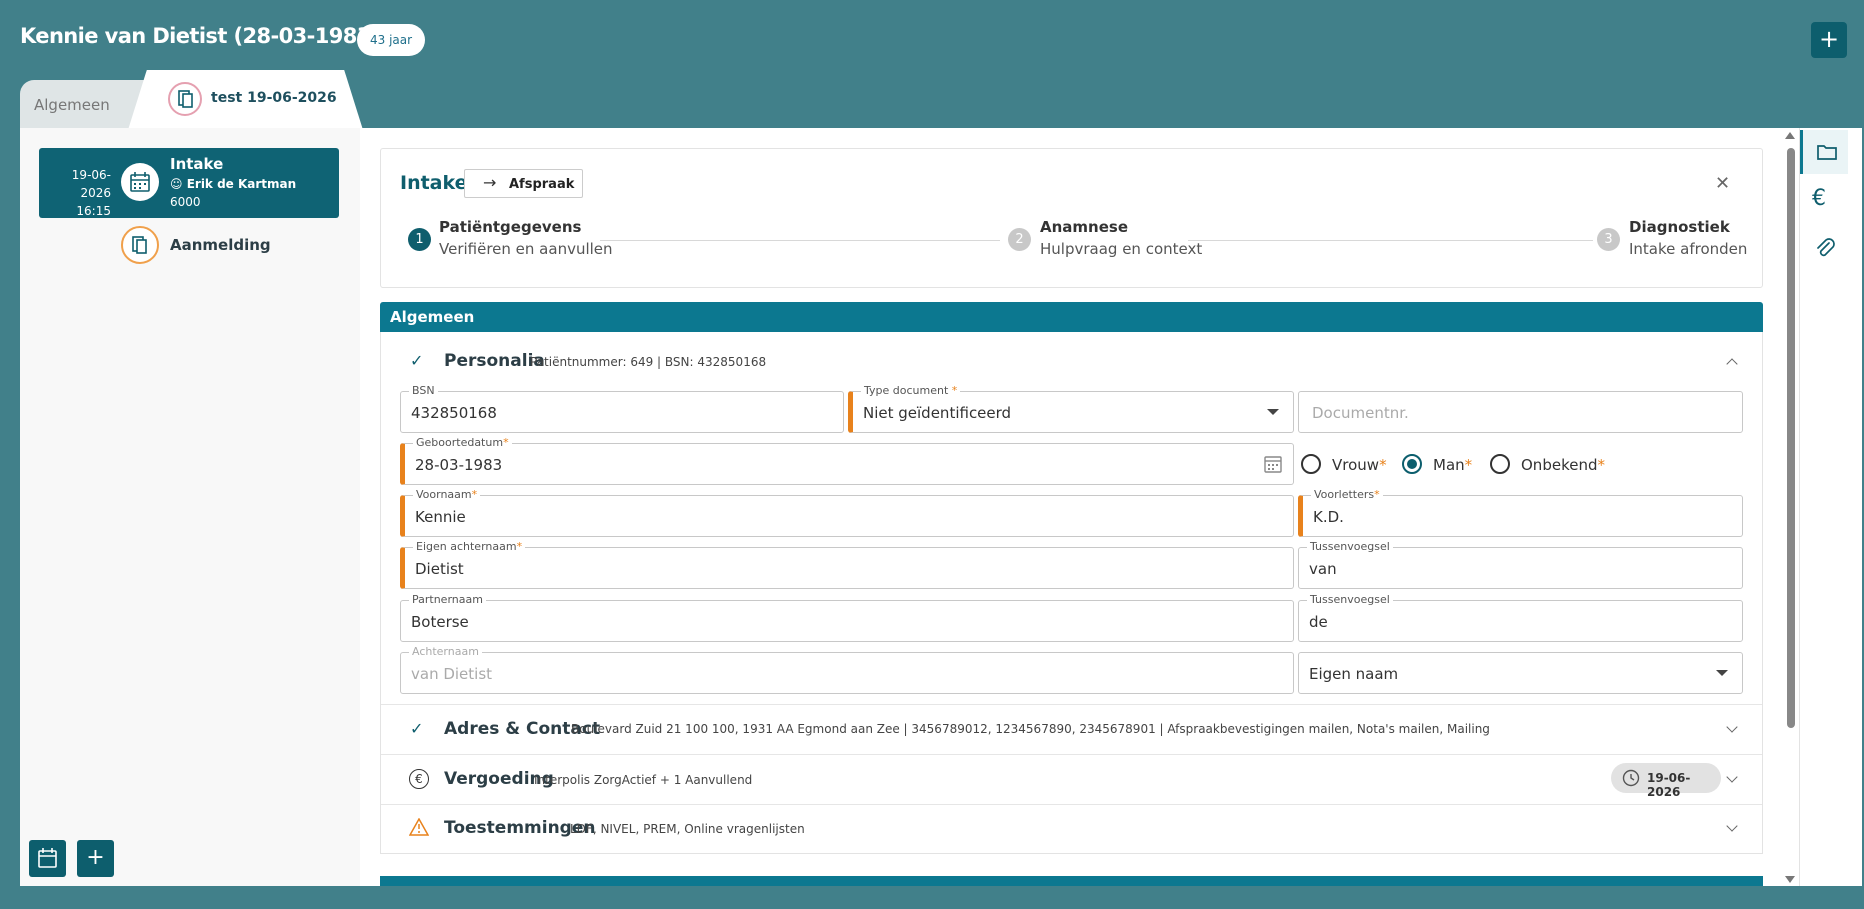  Describe the element at coordinates (847, 512) in the screenshot. I see `voornaam-field: Voornaam* Kennie` at that location.